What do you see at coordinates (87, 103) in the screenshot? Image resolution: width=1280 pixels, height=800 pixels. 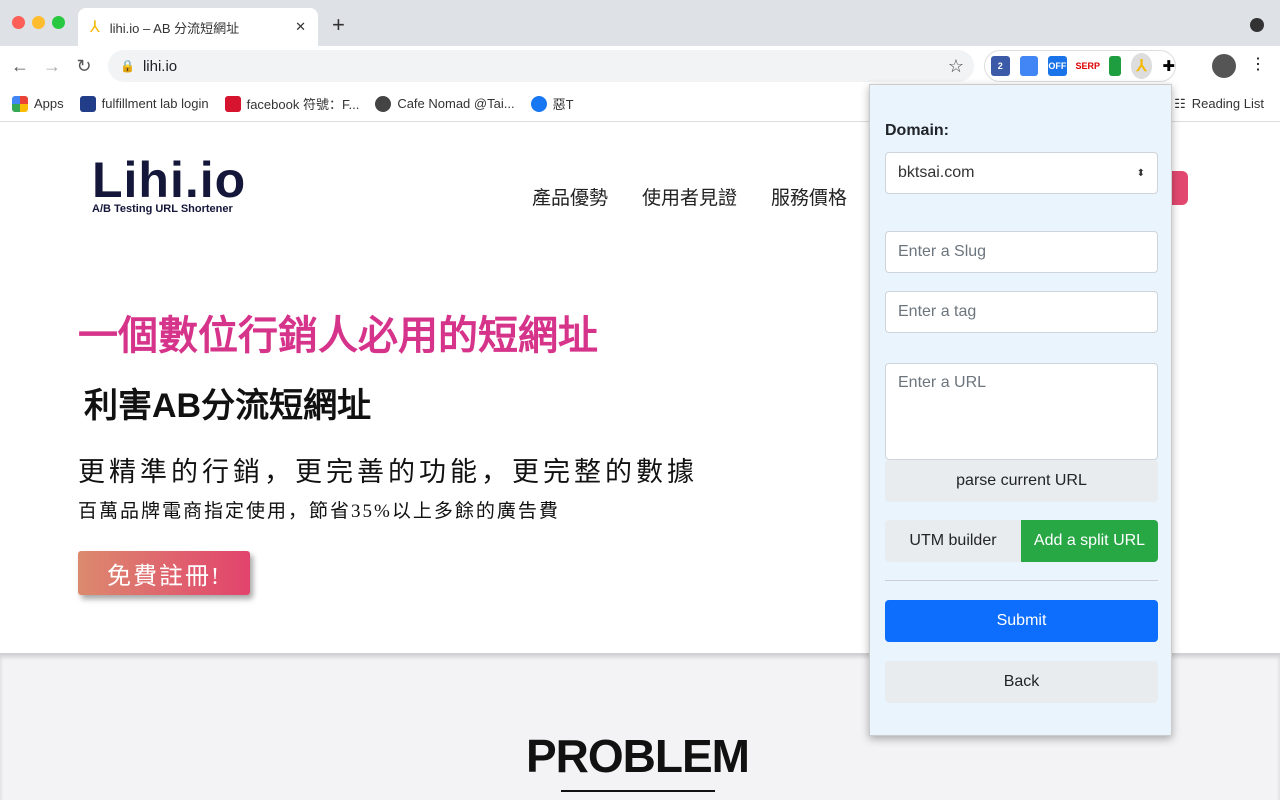 I see `gfs-icon` at bounding box center [87, 103].